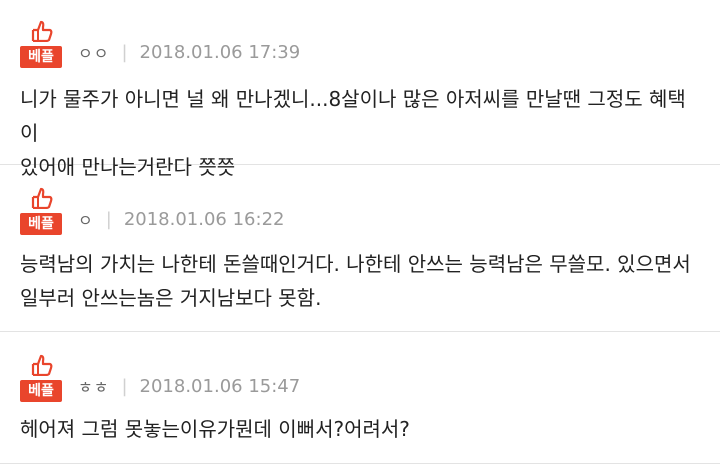  I want to click on timestamp: 2018.01.06 17:39, so click(220, 52).